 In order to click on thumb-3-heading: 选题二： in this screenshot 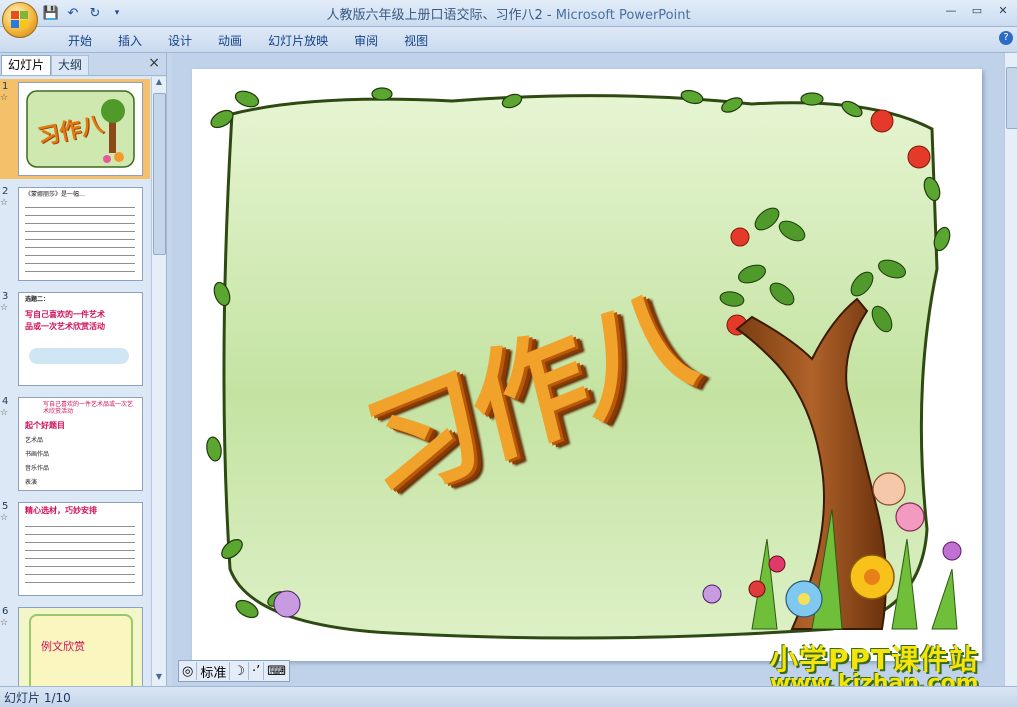, I will do `click(37, 299)`.